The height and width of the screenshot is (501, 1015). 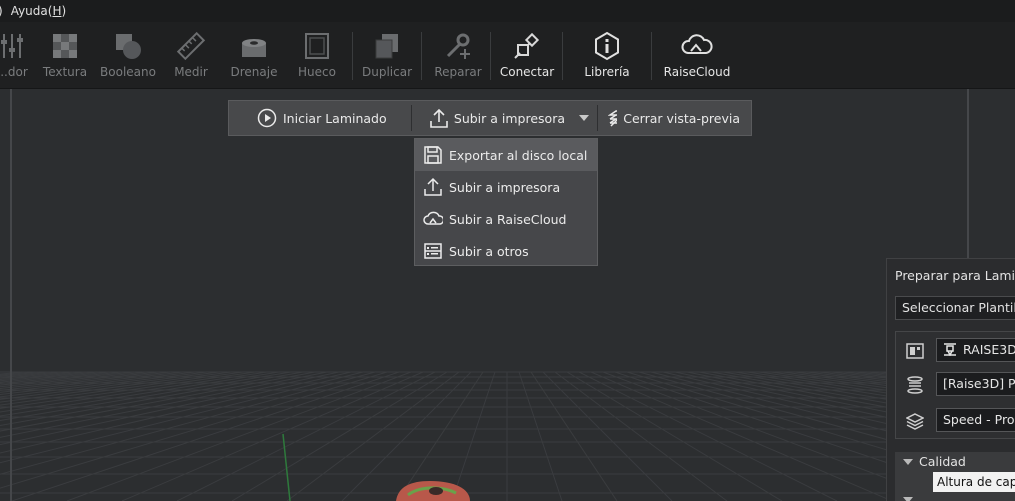 I want to click on tool-label: ..dor, so click(x=14, y=72).